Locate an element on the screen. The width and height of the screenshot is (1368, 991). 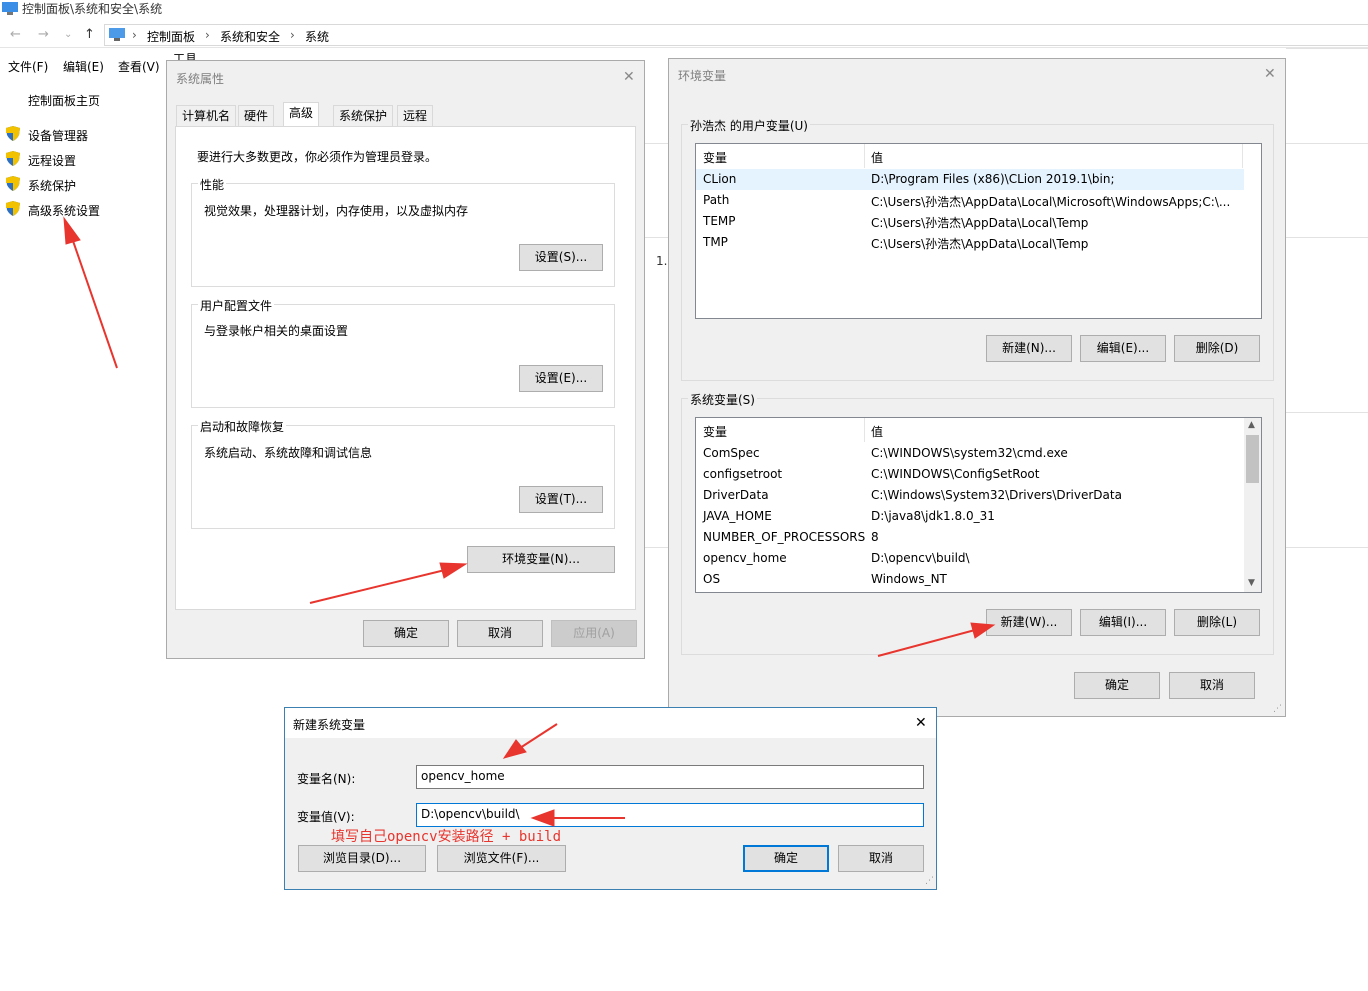
arrow-to-advanced-settings is located at coordinates (90, 292).